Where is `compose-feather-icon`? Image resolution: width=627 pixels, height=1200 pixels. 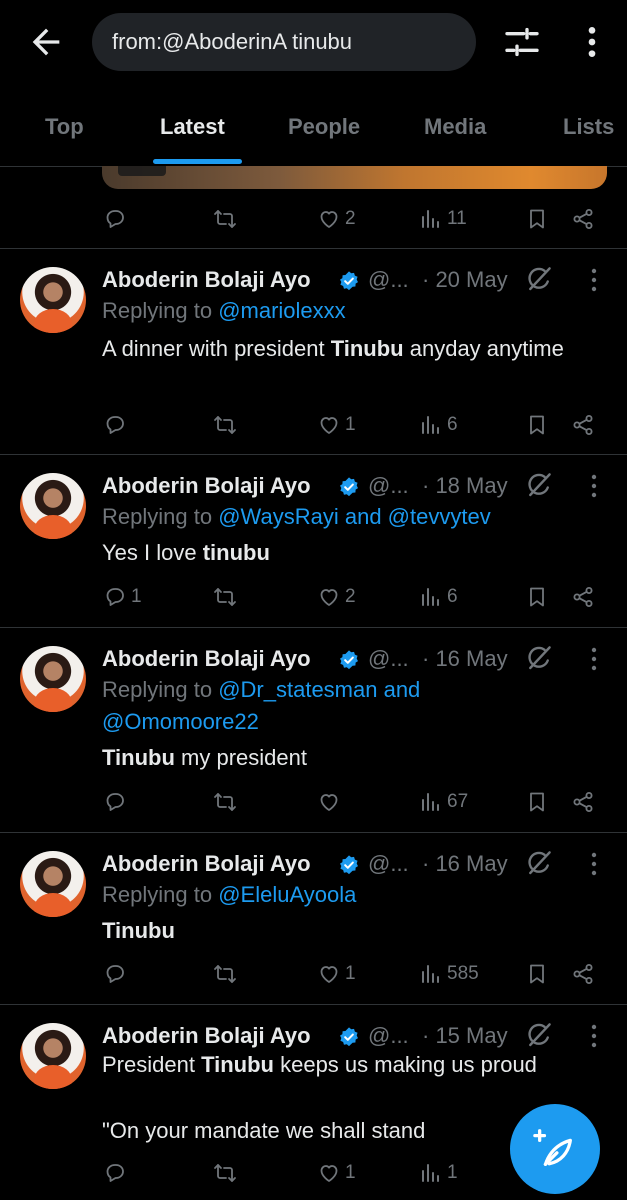
compose-feather-icon is located at coordinates (552, 1147).